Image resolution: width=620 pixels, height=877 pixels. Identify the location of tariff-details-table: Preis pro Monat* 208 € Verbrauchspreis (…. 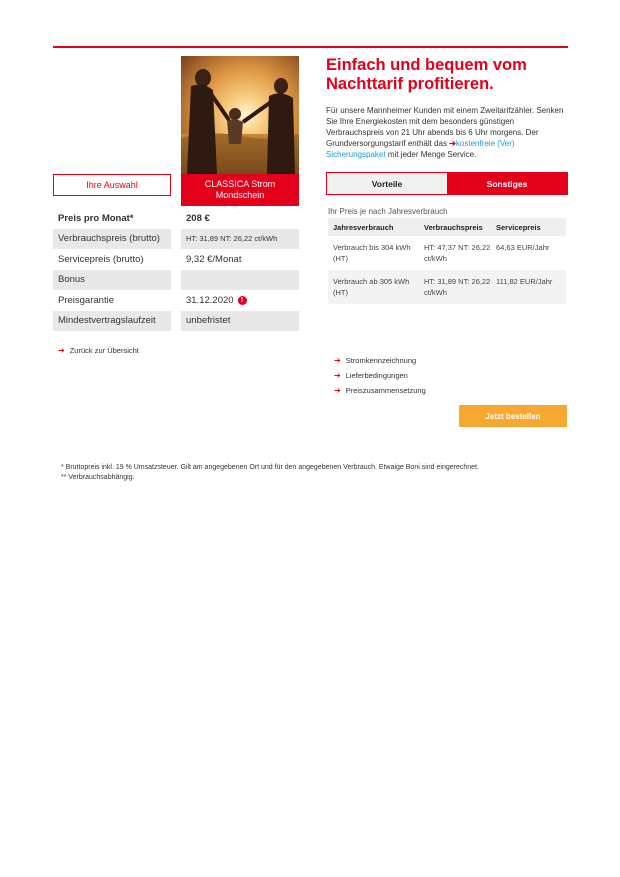
(176, 269).